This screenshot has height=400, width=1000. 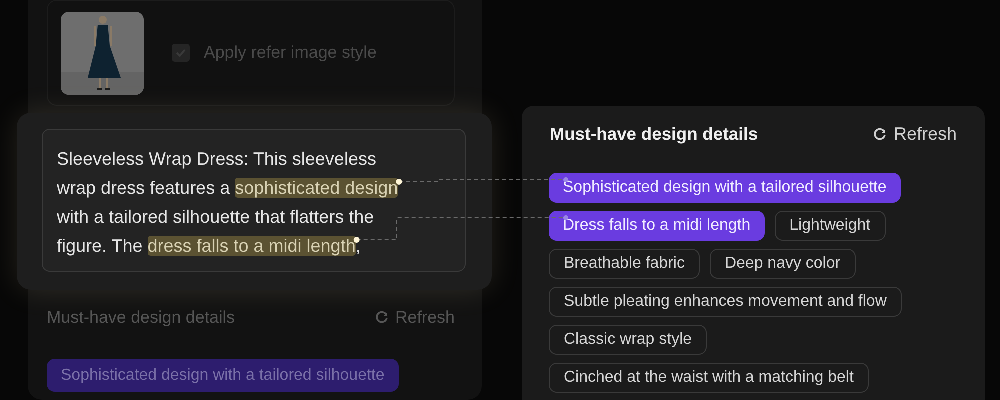 What do you see at coordinates (624, 264) in the screenshot?
I see `tag-chip: Breathable fabric` at bounding box center [624, 264].